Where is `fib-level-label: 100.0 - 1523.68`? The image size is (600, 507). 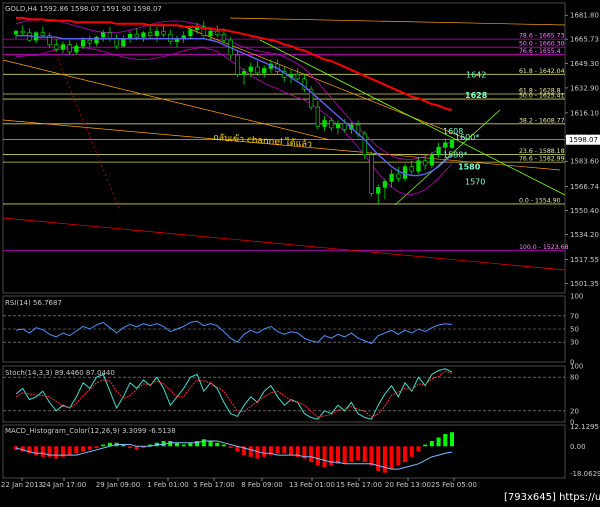
fib-level-label: 100.0 - 1523.68 is located at coordinates (544, 247).